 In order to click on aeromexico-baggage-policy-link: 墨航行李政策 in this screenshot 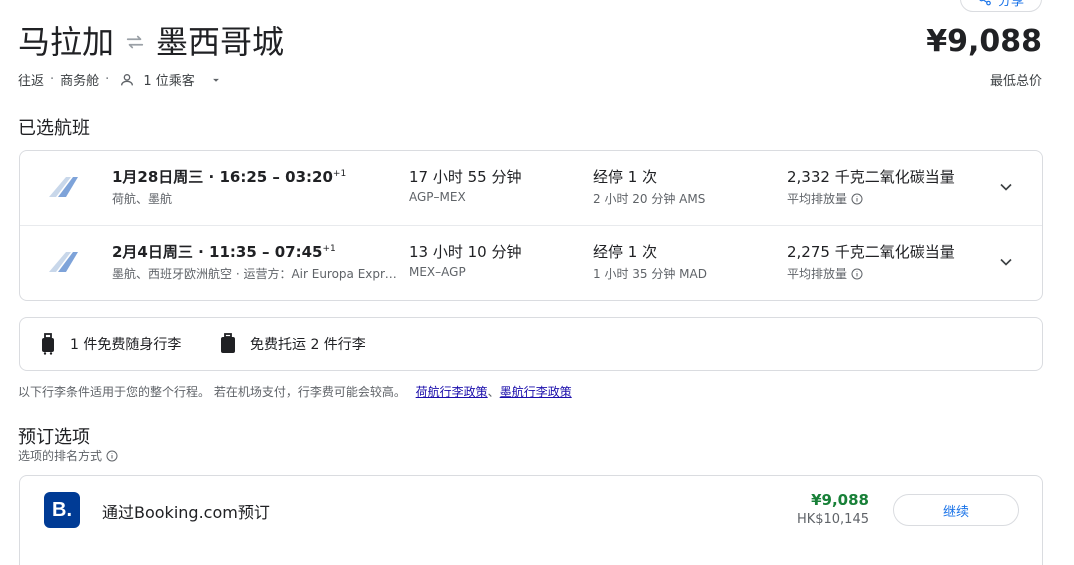, I will do `click(536, 392)`.